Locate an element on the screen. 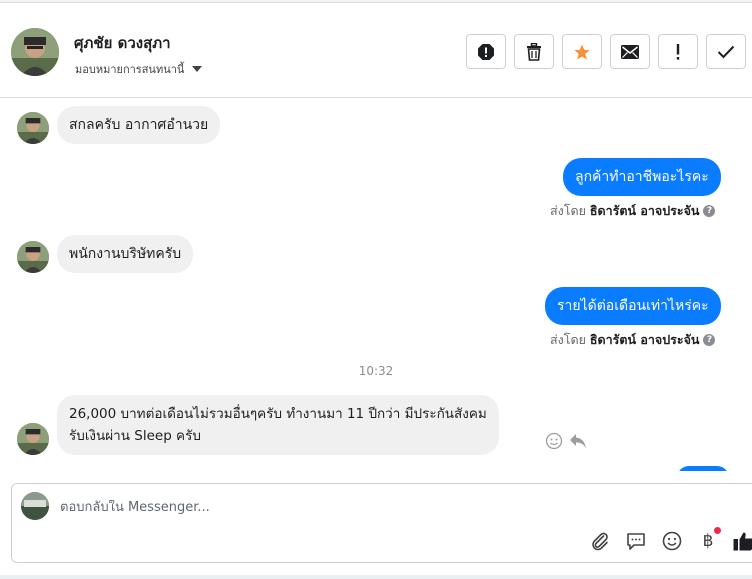  delete-button is located at coordinates (534, 51).